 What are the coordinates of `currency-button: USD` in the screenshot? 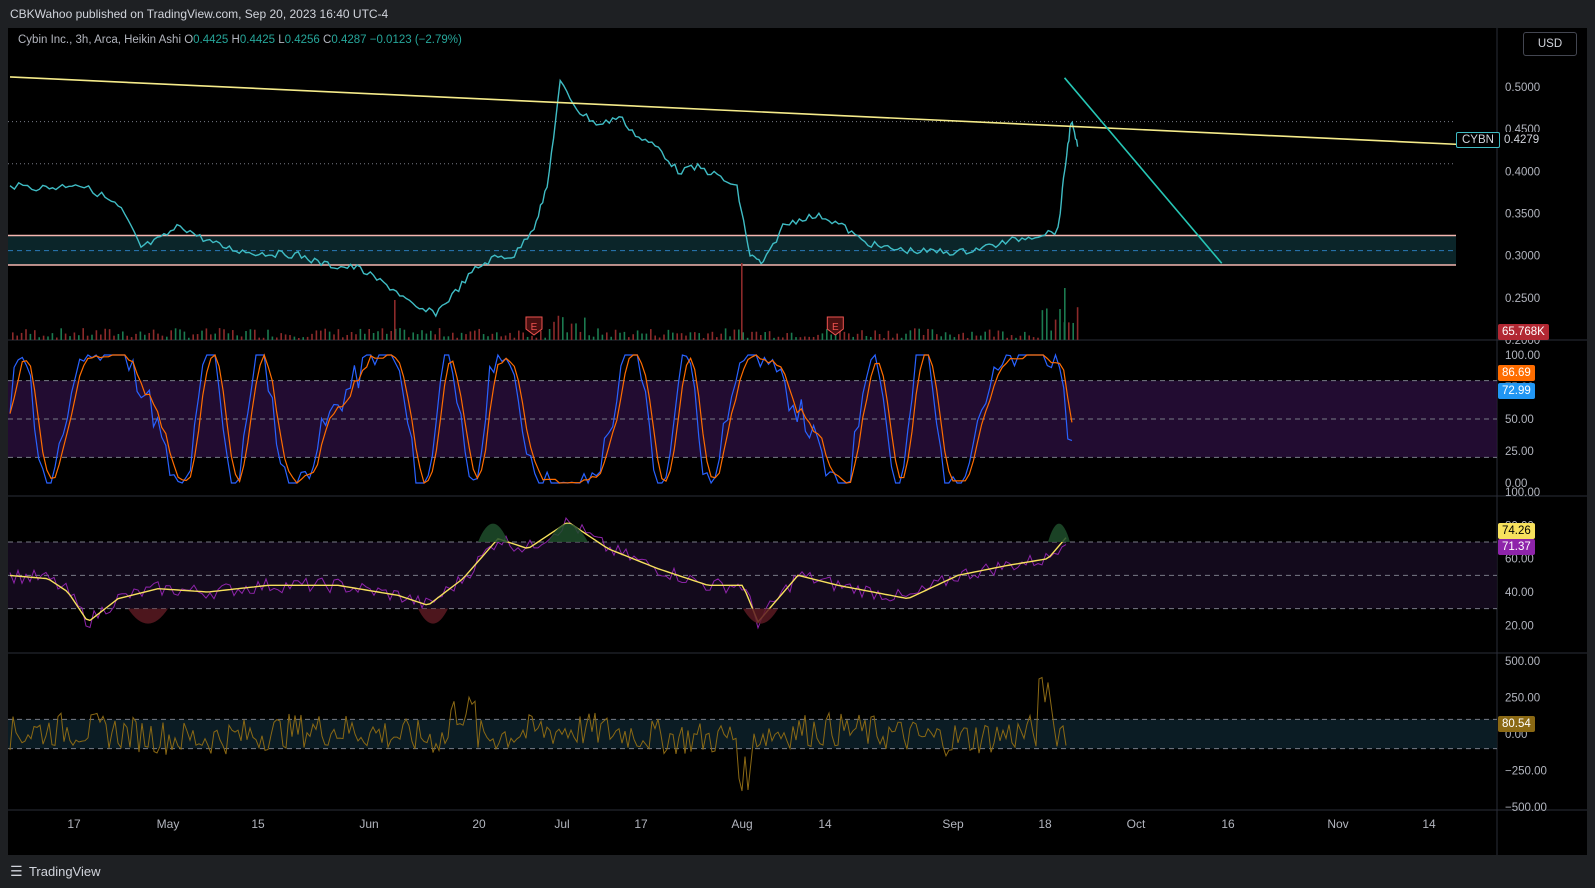 It's located at (1550, 44).